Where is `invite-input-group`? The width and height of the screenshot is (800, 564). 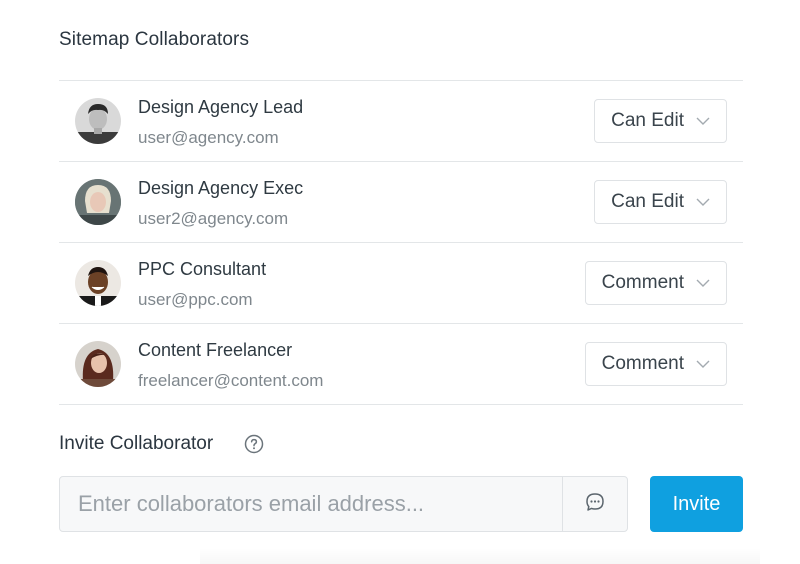 invite-input-group is located at coordinates (343, 504).